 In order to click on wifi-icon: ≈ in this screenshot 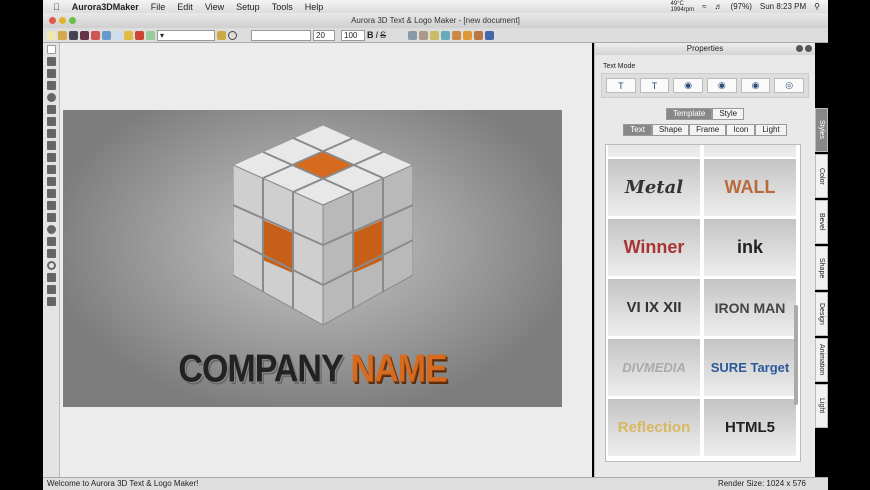, I will do `click(704, 6)`.